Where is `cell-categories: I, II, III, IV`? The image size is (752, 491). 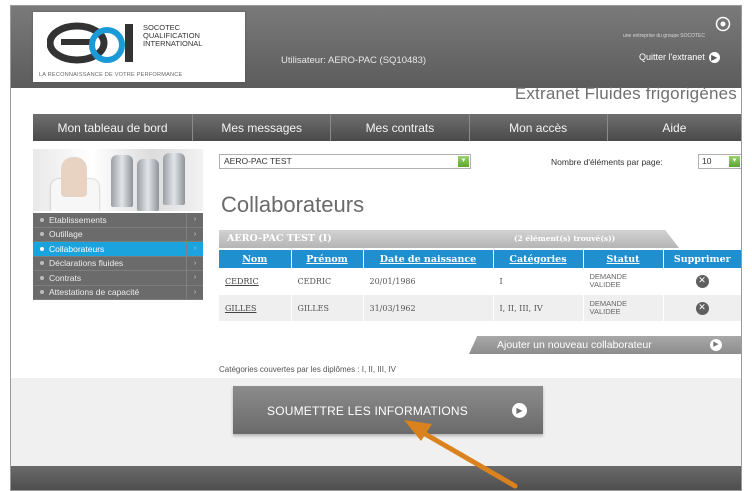 cell-categories: I, II, III, IV is located at coordinates (538, 308).